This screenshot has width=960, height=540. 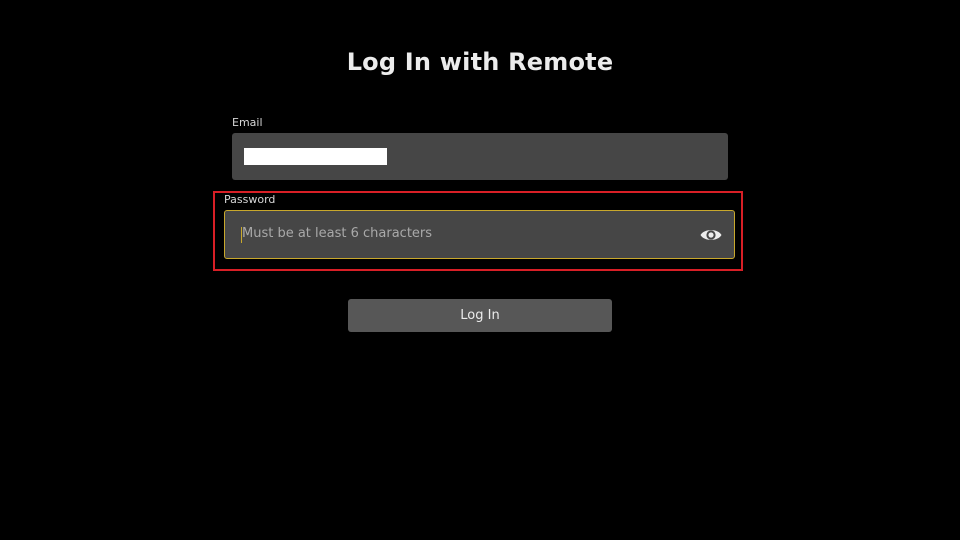 What do you see at coordinates (337, 233) in the screenshot?
I see `password-placeholder: Must be at least 6 characters` at bounding box center [337, 233].